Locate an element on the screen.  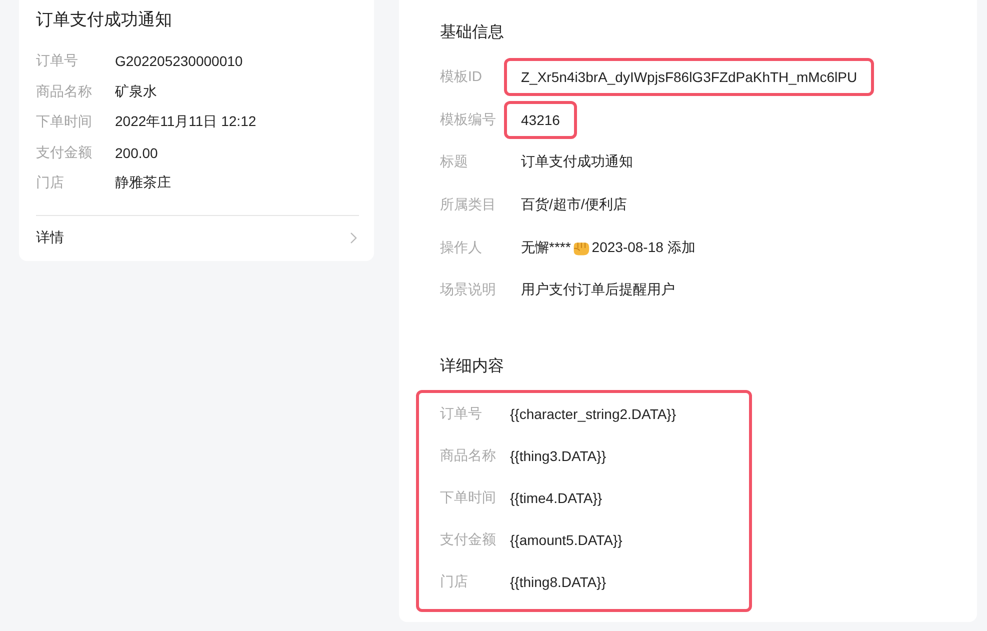
info-label: 场景说明 is located at coordinates (468, 290).